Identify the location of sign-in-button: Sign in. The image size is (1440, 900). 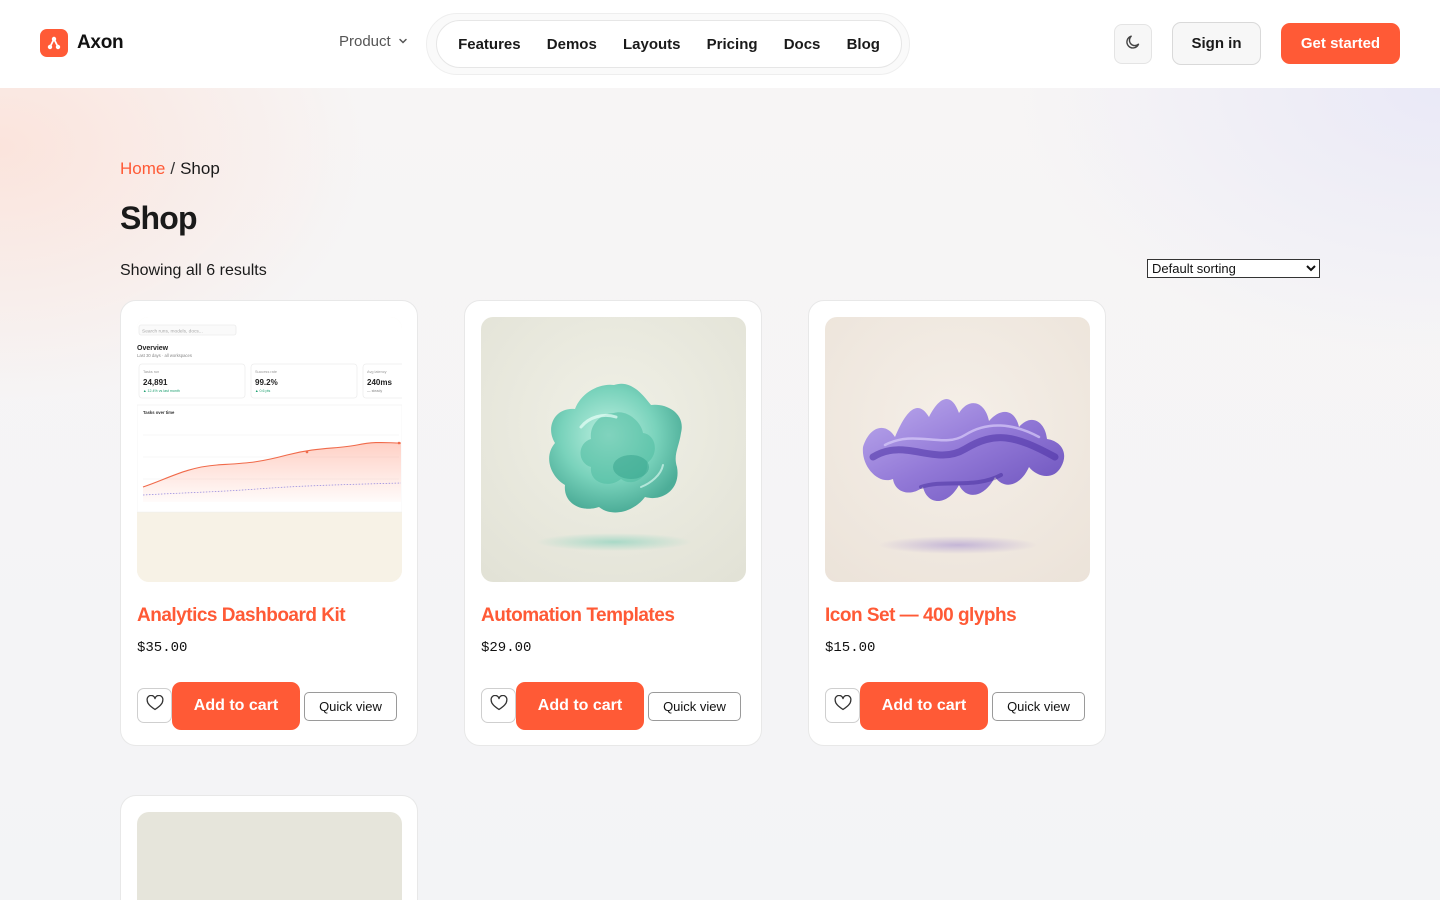
(1216, 43).